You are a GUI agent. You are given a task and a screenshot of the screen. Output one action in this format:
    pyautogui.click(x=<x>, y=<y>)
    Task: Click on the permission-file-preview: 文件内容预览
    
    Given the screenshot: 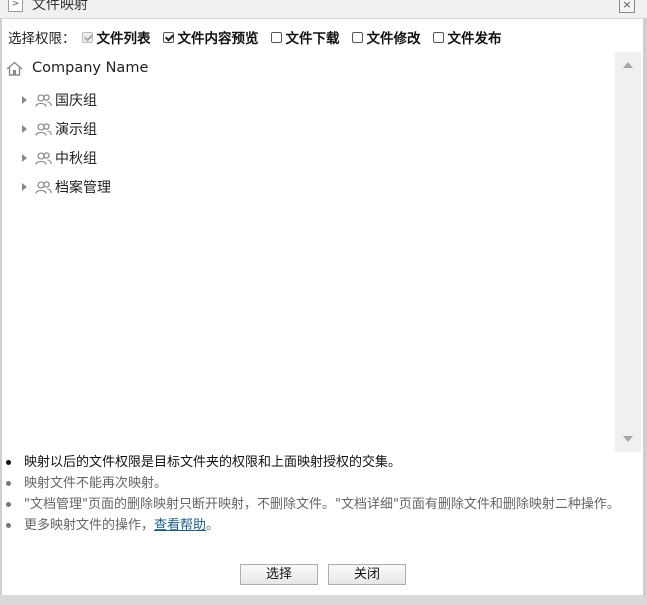 What is the action you would take?
    pyautogui.click(x=210, y=37)
    